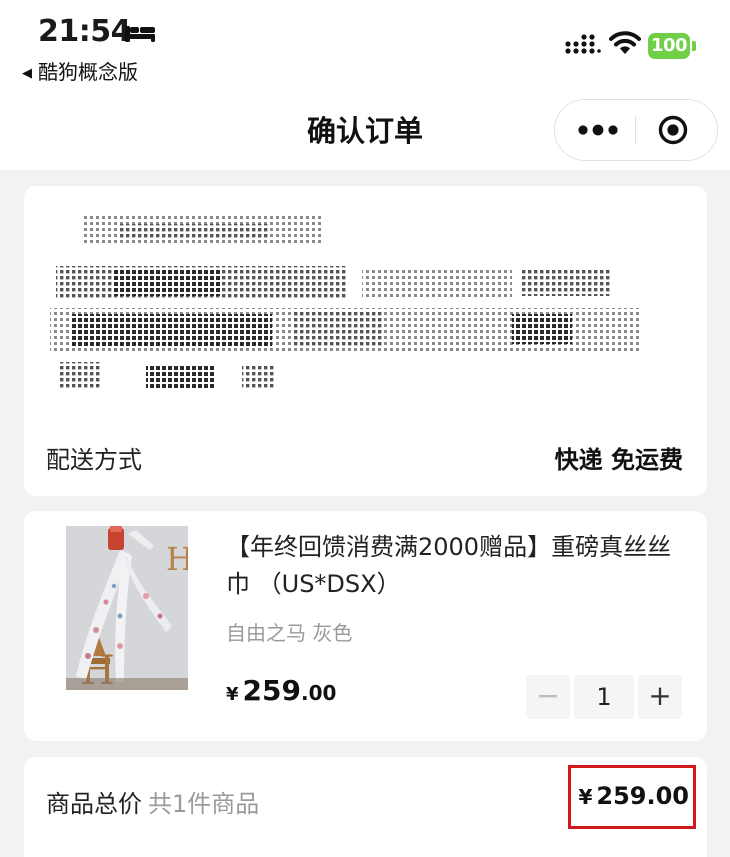 This screenshot has height=857, width=730. I want to click on mini-program-capsule, so click(636, 130).